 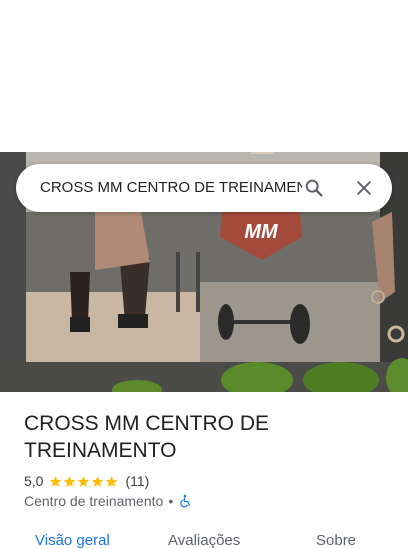 I want to click on review-count: (11), so click(x=137, y=481).